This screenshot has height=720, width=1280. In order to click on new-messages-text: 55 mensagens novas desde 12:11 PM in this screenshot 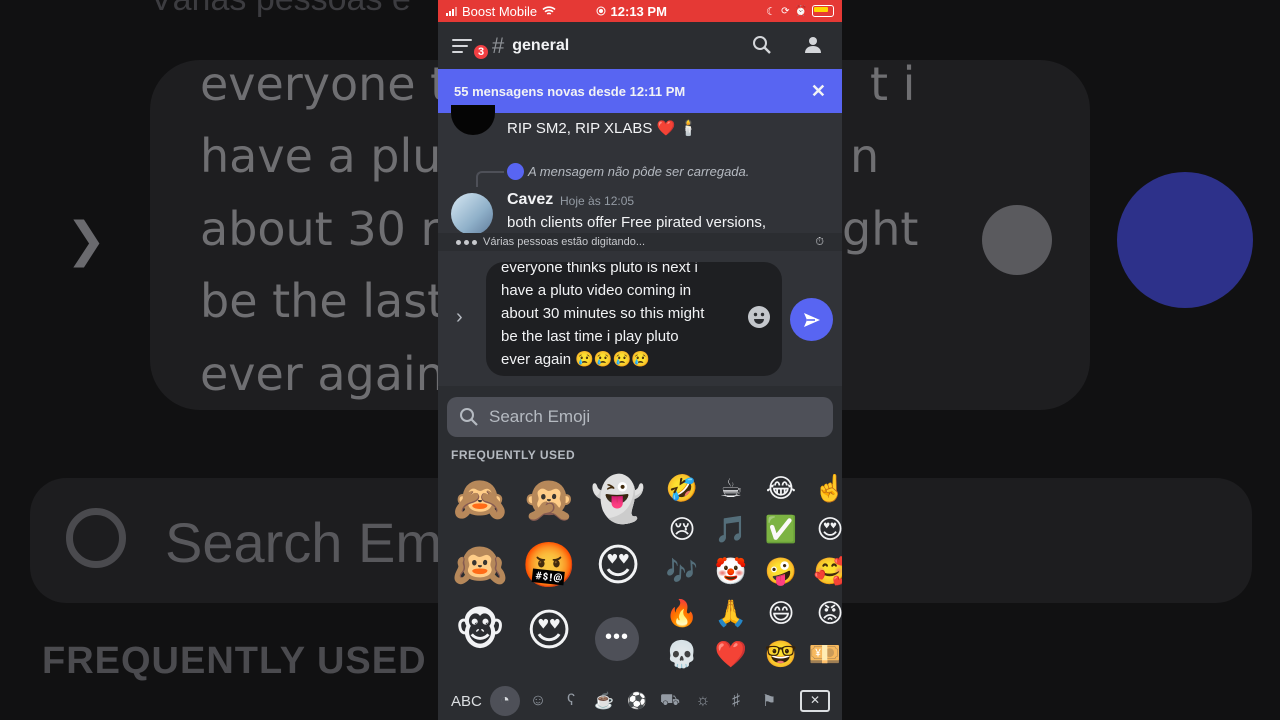, I will do `click(570, 91)`.